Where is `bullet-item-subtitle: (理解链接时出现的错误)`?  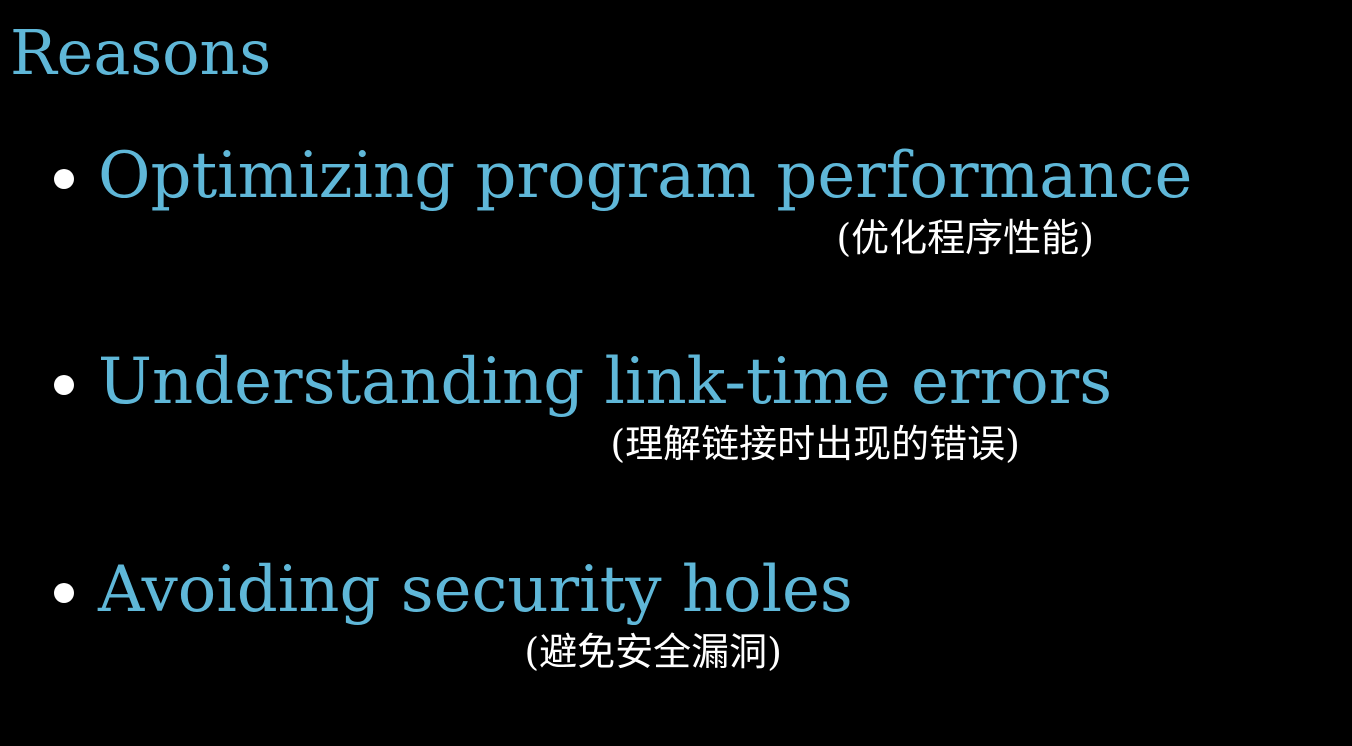
bullet-item-subtitle: (理解链接时出现的错误) is located at coordinates (815, 444).